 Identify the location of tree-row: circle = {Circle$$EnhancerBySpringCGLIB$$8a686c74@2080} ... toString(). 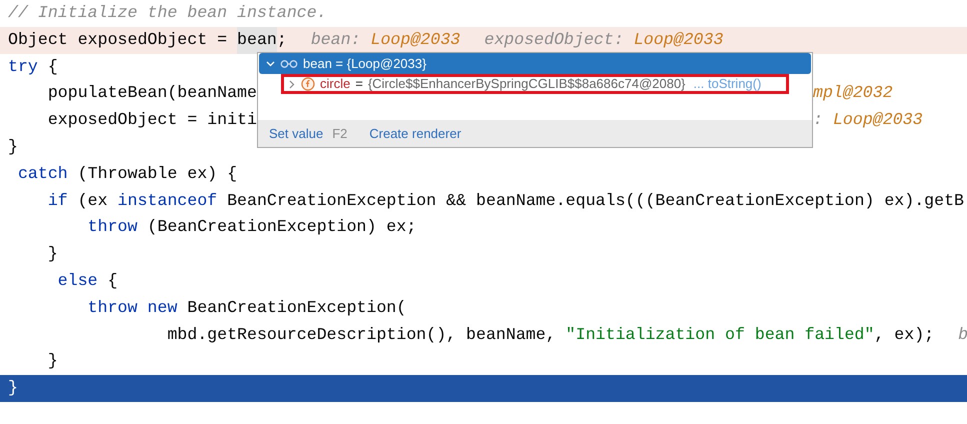
(535, 84).